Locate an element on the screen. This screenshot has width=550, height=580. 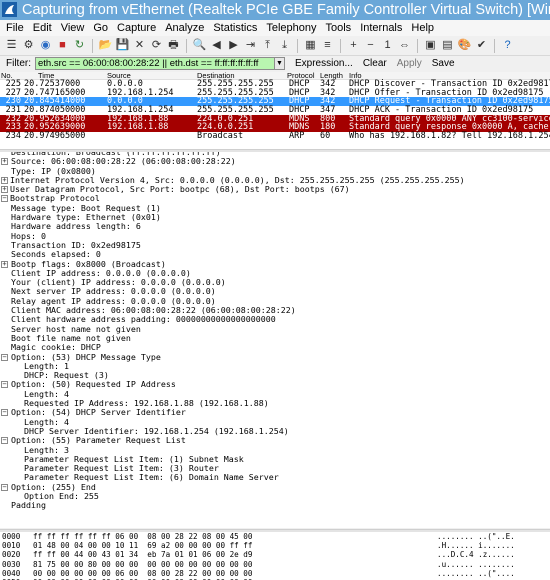
menu-file: File is located at coordinates (15, 28).